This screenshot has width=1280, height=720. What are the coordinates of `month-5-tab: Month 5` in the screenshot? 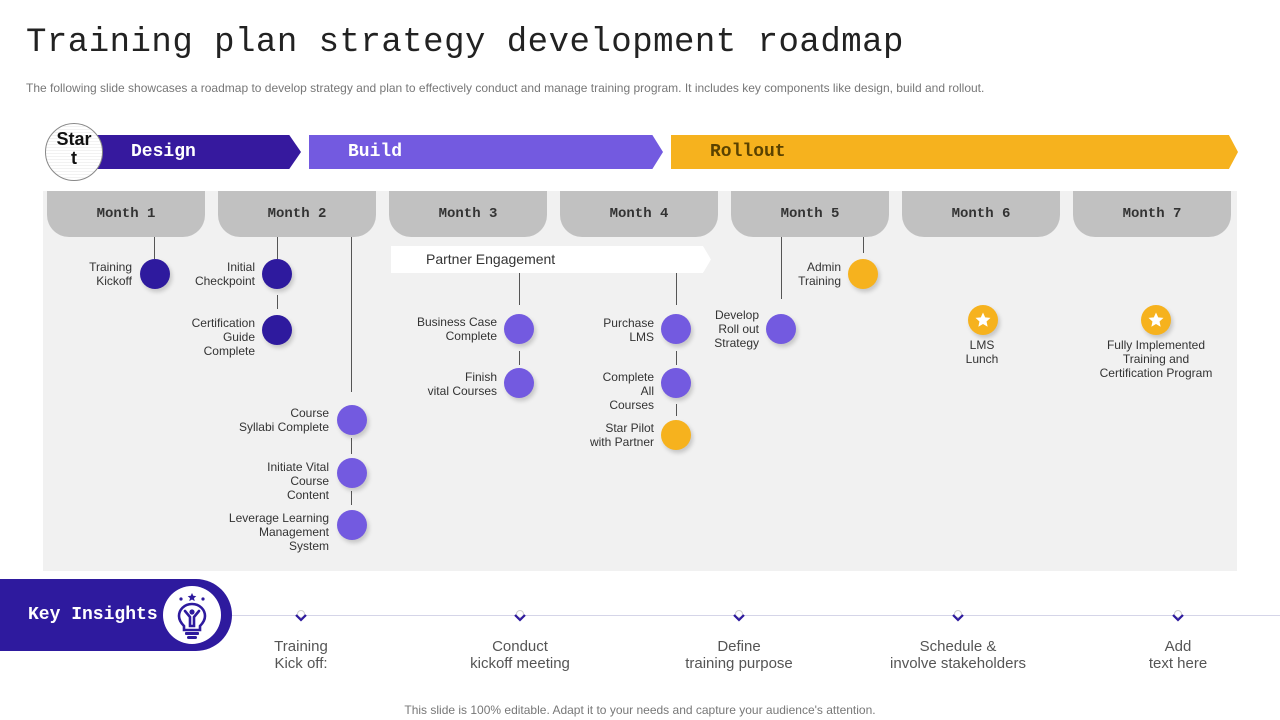 It's located at (810, 214).